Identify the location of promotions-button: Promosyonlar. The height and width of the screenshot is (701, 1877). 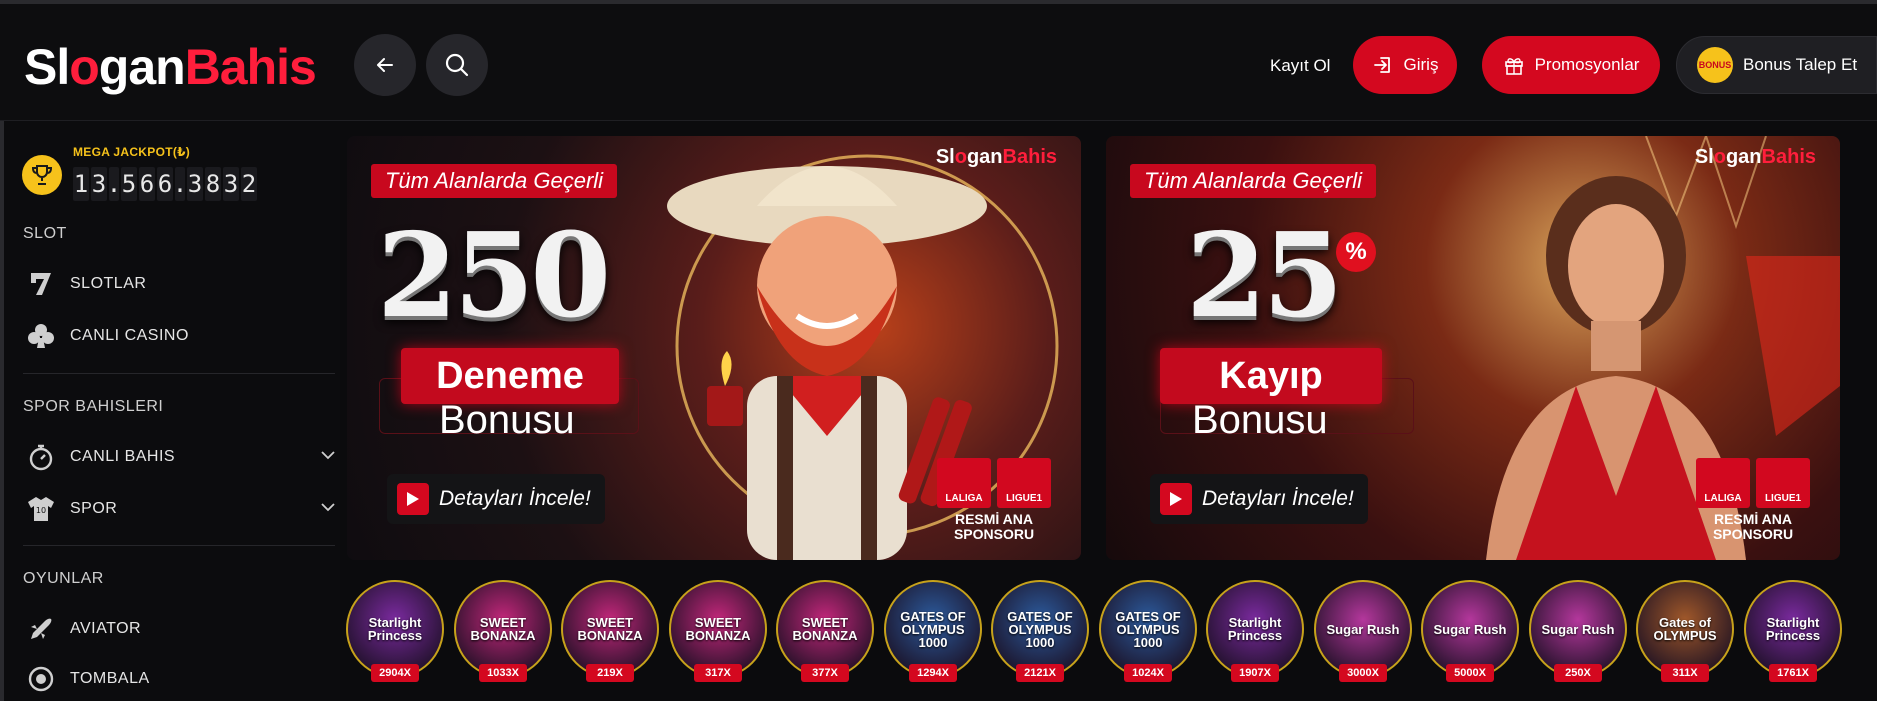
(1571, 65).